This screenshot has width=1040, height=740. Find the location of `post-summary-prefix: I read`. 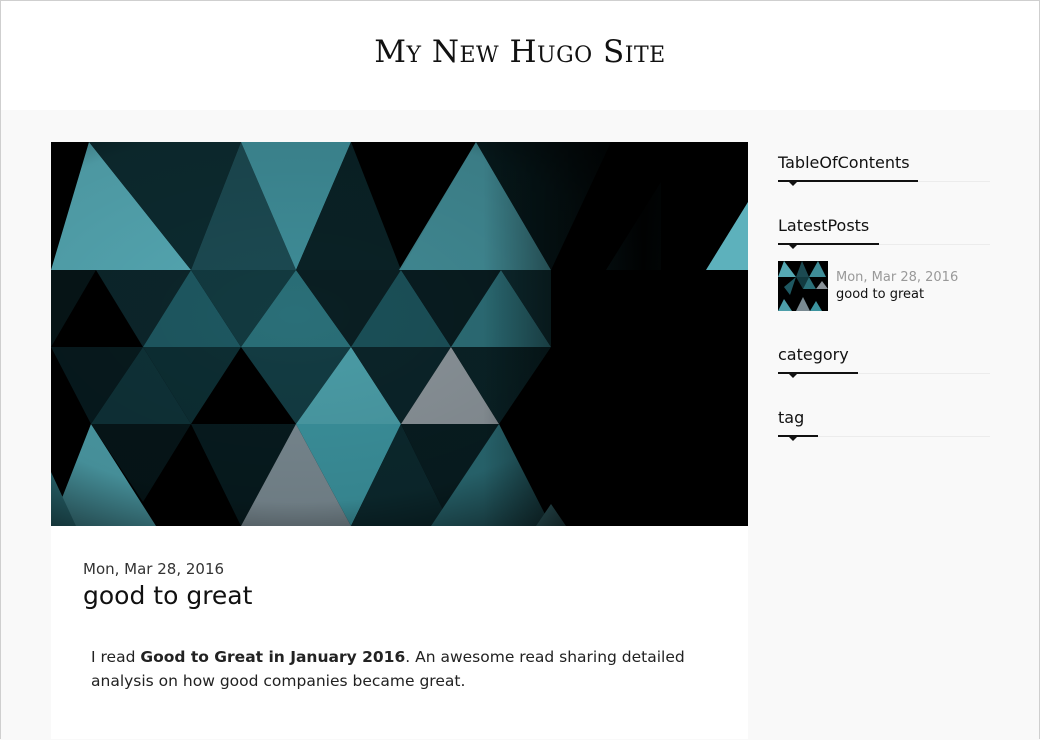

post-summary-prefix: I read is located at coordinates (116, 657).